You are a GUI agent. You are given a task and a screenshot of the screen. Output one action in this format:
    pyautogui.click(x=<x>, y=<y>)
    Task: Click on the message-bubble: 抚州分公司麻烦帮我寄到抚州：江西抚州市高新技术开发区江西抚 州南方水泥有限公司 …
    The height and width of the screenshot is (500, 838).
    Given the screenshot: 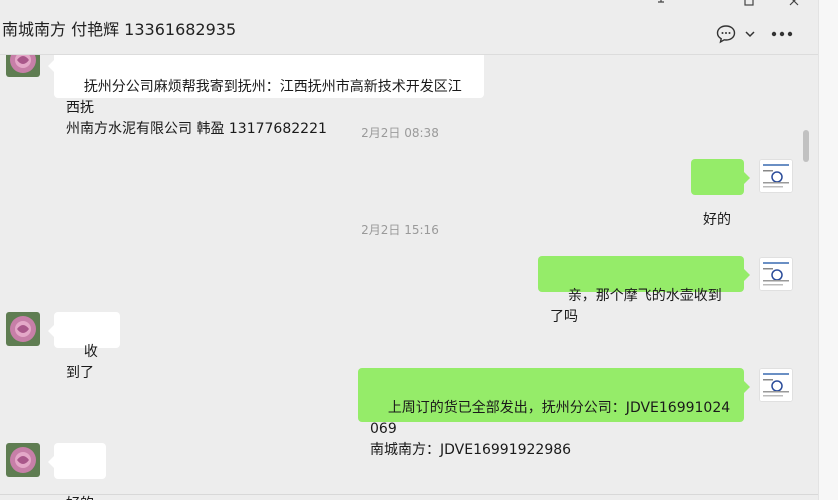 What is the action you would take?
    pyautogui.click(x=266, y=96)
    